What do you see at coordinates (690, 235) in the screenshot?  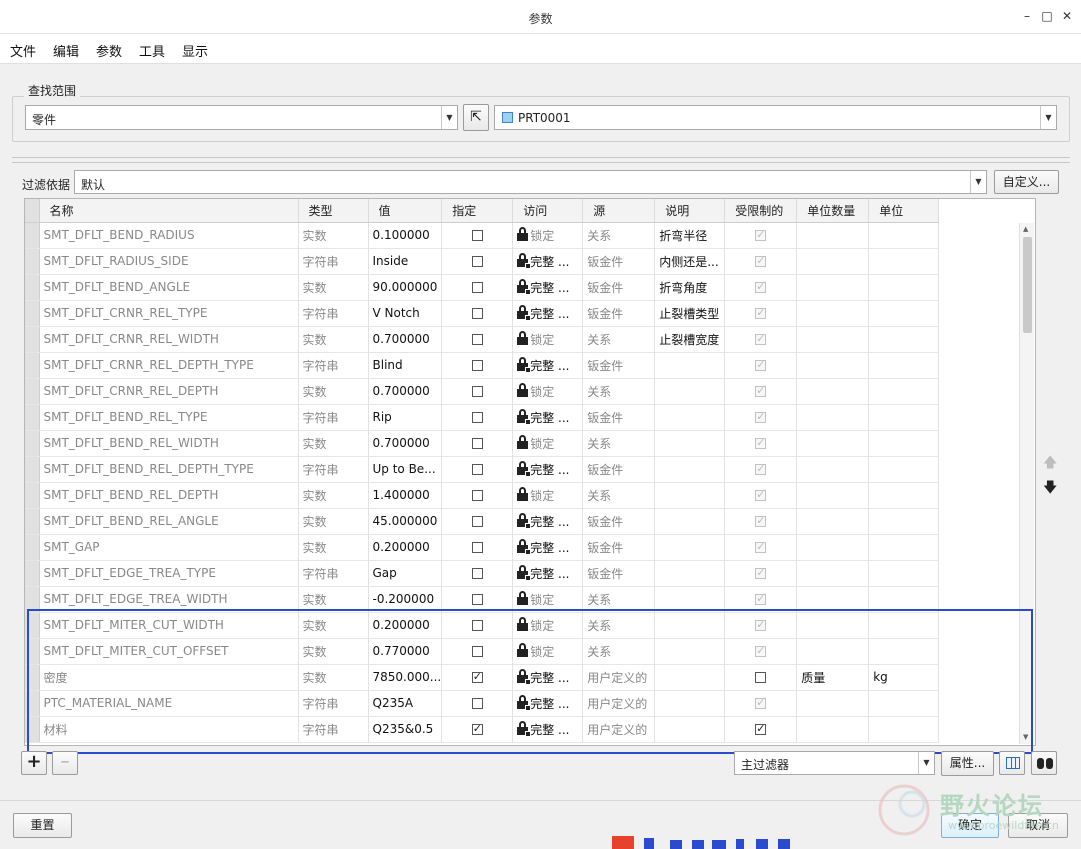 I see `param-description: 折弯半径` at bounding box center [690, 235].